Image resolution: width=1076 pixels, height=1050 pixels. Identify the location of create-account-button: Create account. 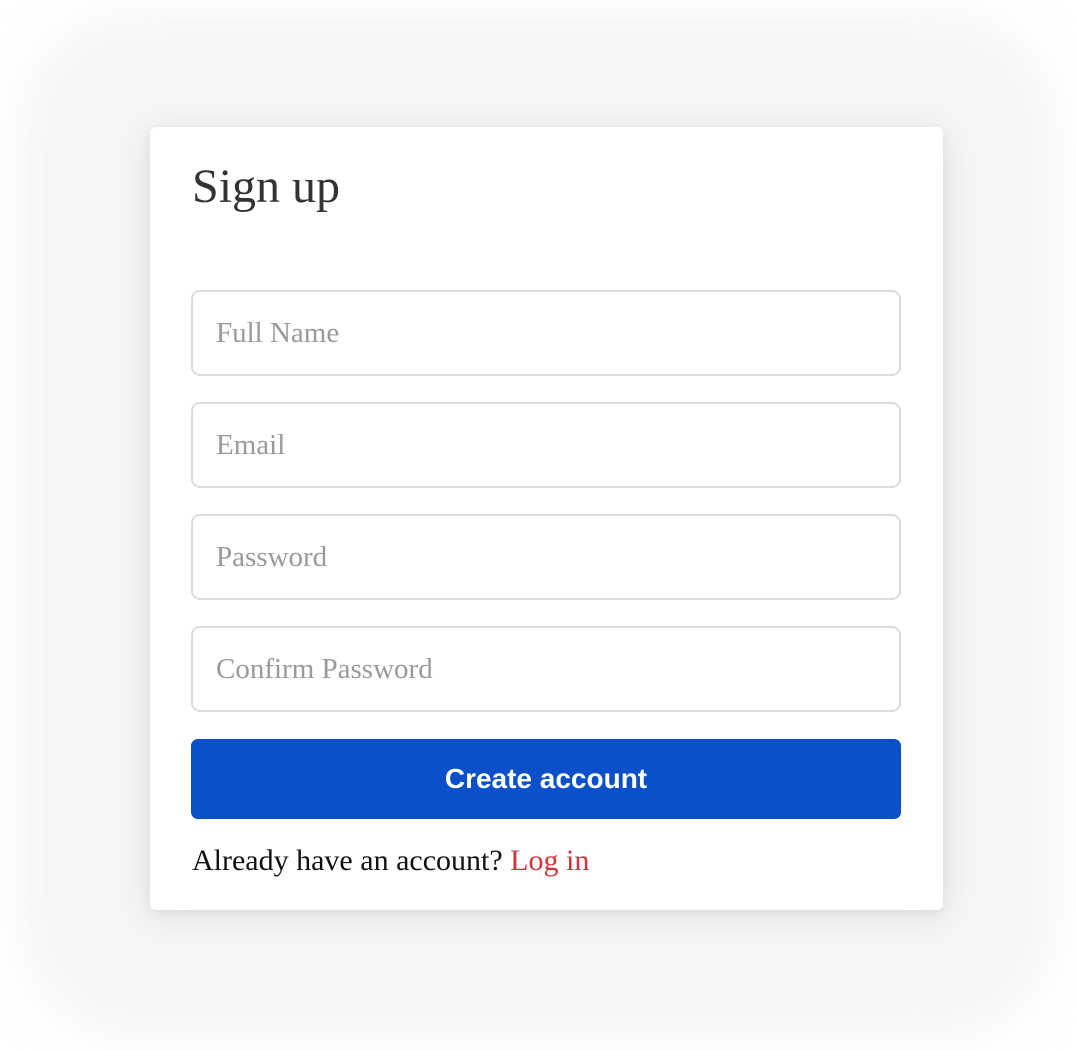
(546, 779).